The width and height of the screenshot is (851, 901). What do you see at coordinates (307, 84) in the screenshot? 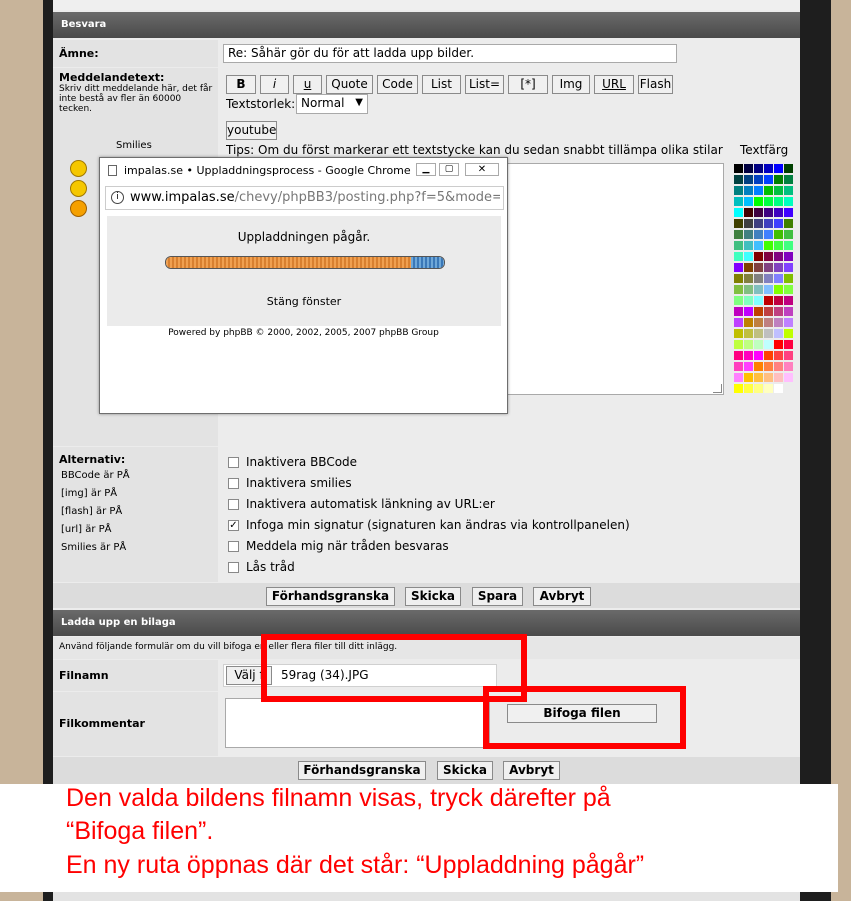
I see `underline-button: u` at bounding box center [307, 84].